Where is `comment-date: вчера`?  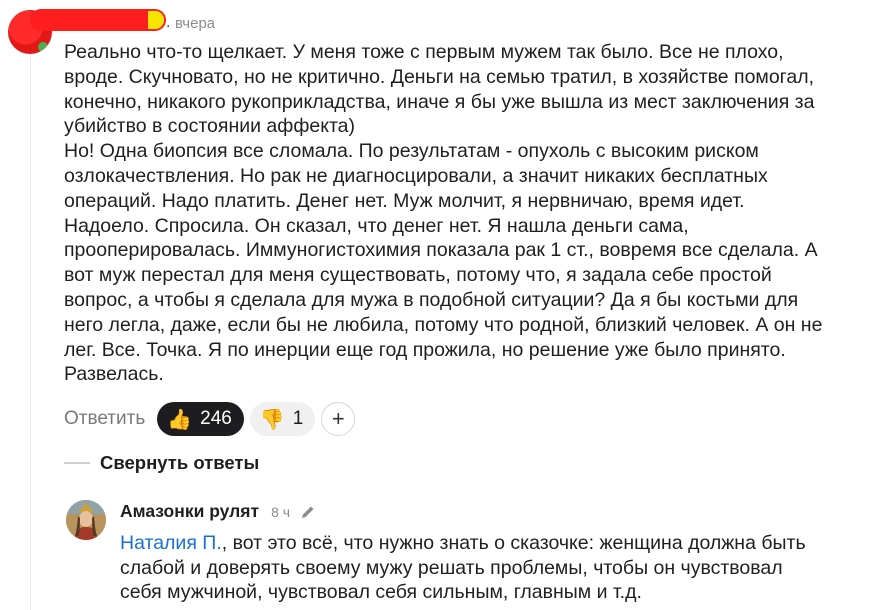 comment-date: вчера is located at coordinates (195, 23).